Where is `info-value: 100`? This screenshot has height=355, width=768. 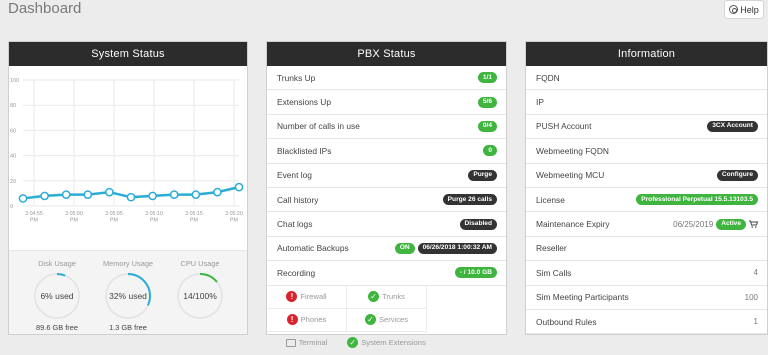 info-value: 100 is located at coordinates (751, 297).